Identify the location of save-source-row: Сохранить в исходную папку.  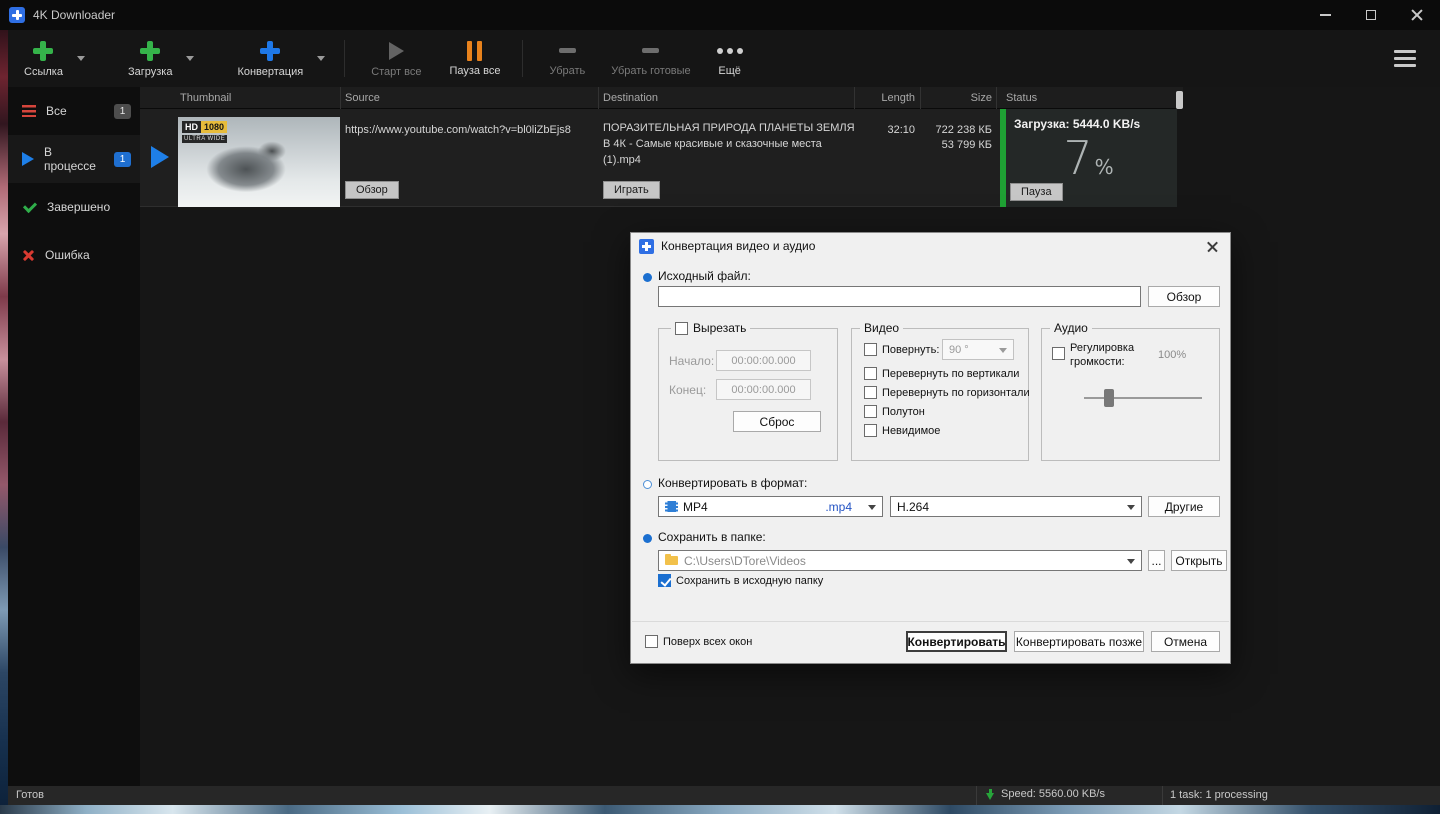
(740, 580).